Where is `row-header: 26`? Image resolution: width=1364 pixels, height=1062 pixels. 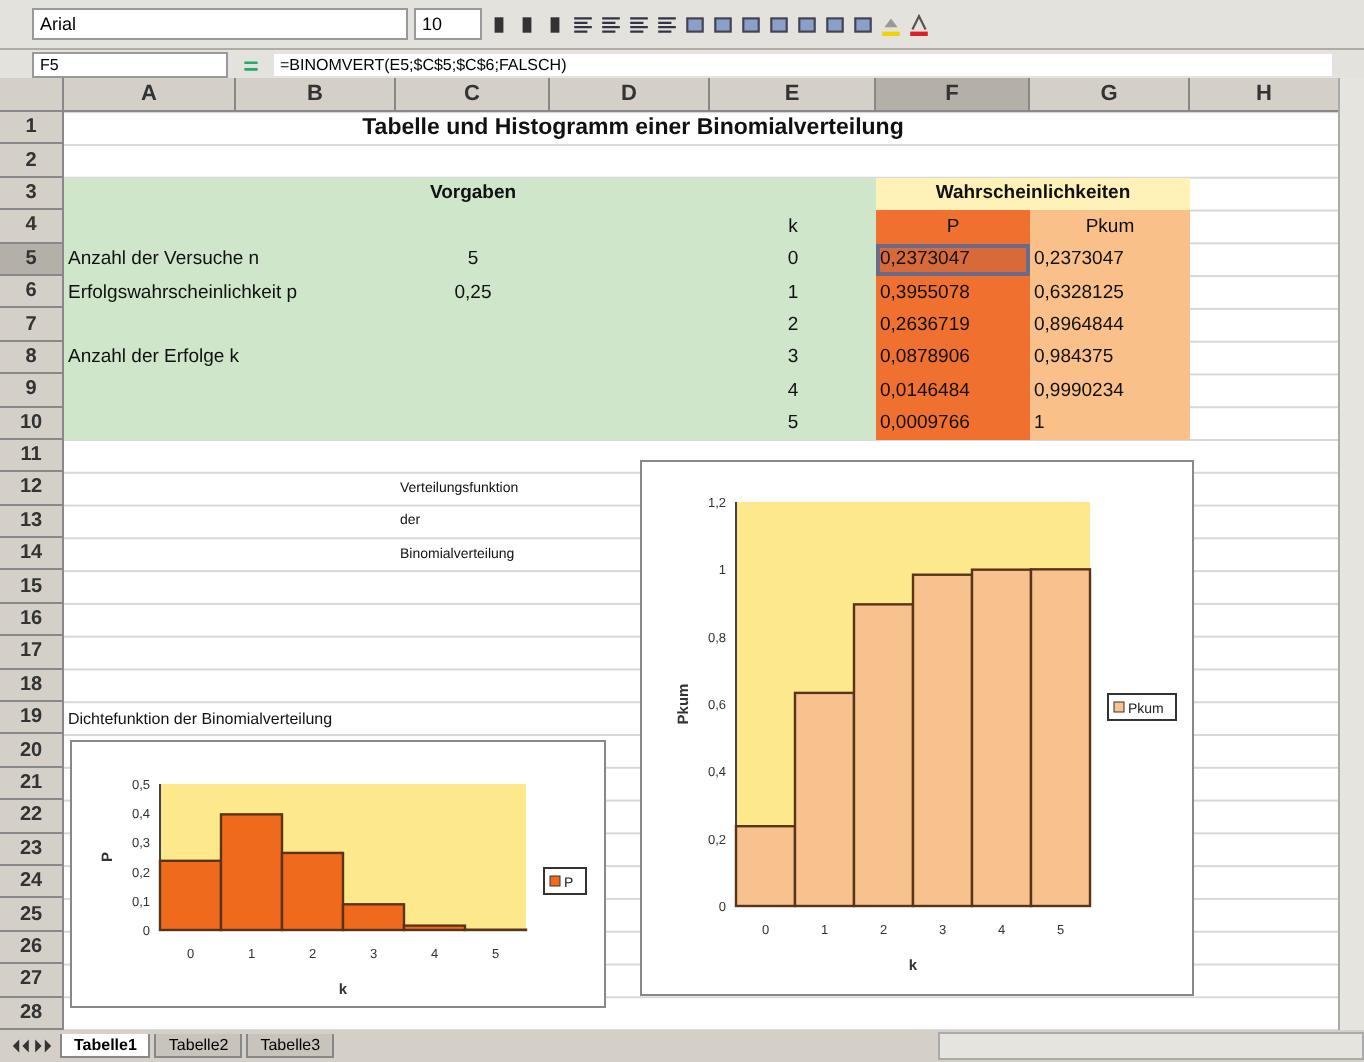
row-header: 26 is located at coordinates (32, 948).